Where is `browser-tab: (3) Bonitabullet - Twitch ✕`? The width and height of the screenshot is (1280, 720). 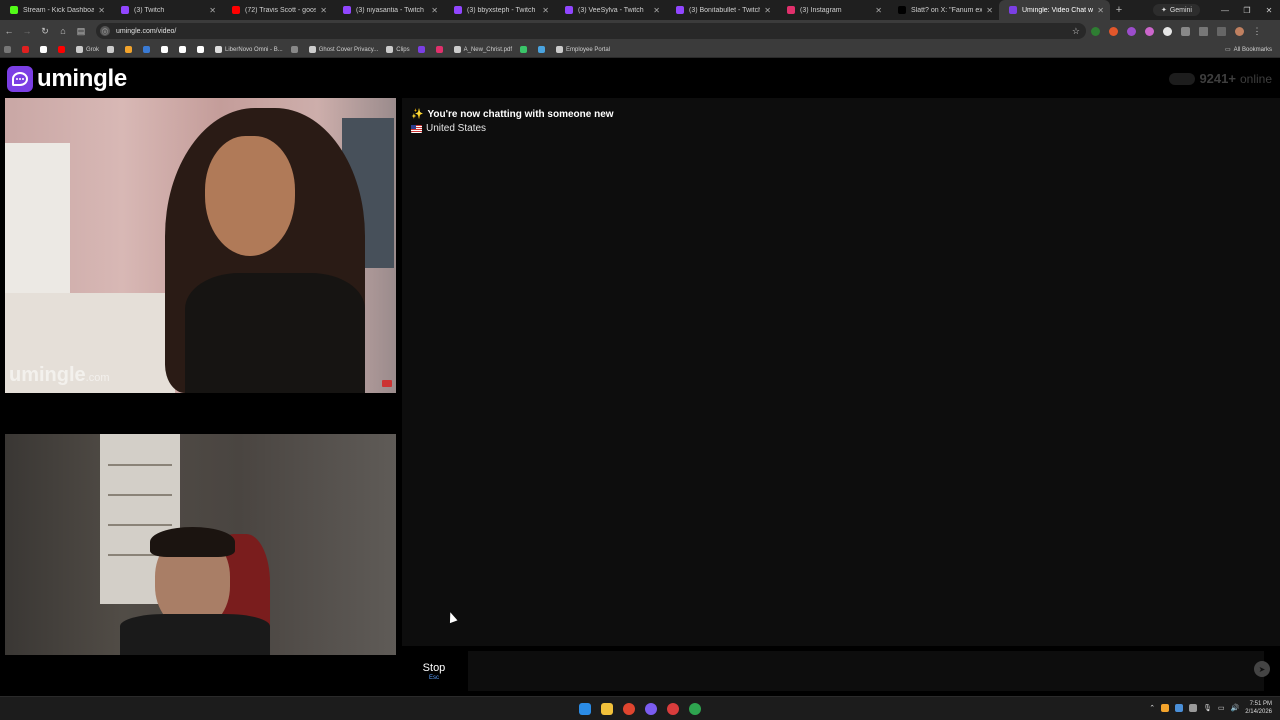 browser-tab: (3) Bonitabullet - Twitch ✕ is located at coordinates (721, 10).